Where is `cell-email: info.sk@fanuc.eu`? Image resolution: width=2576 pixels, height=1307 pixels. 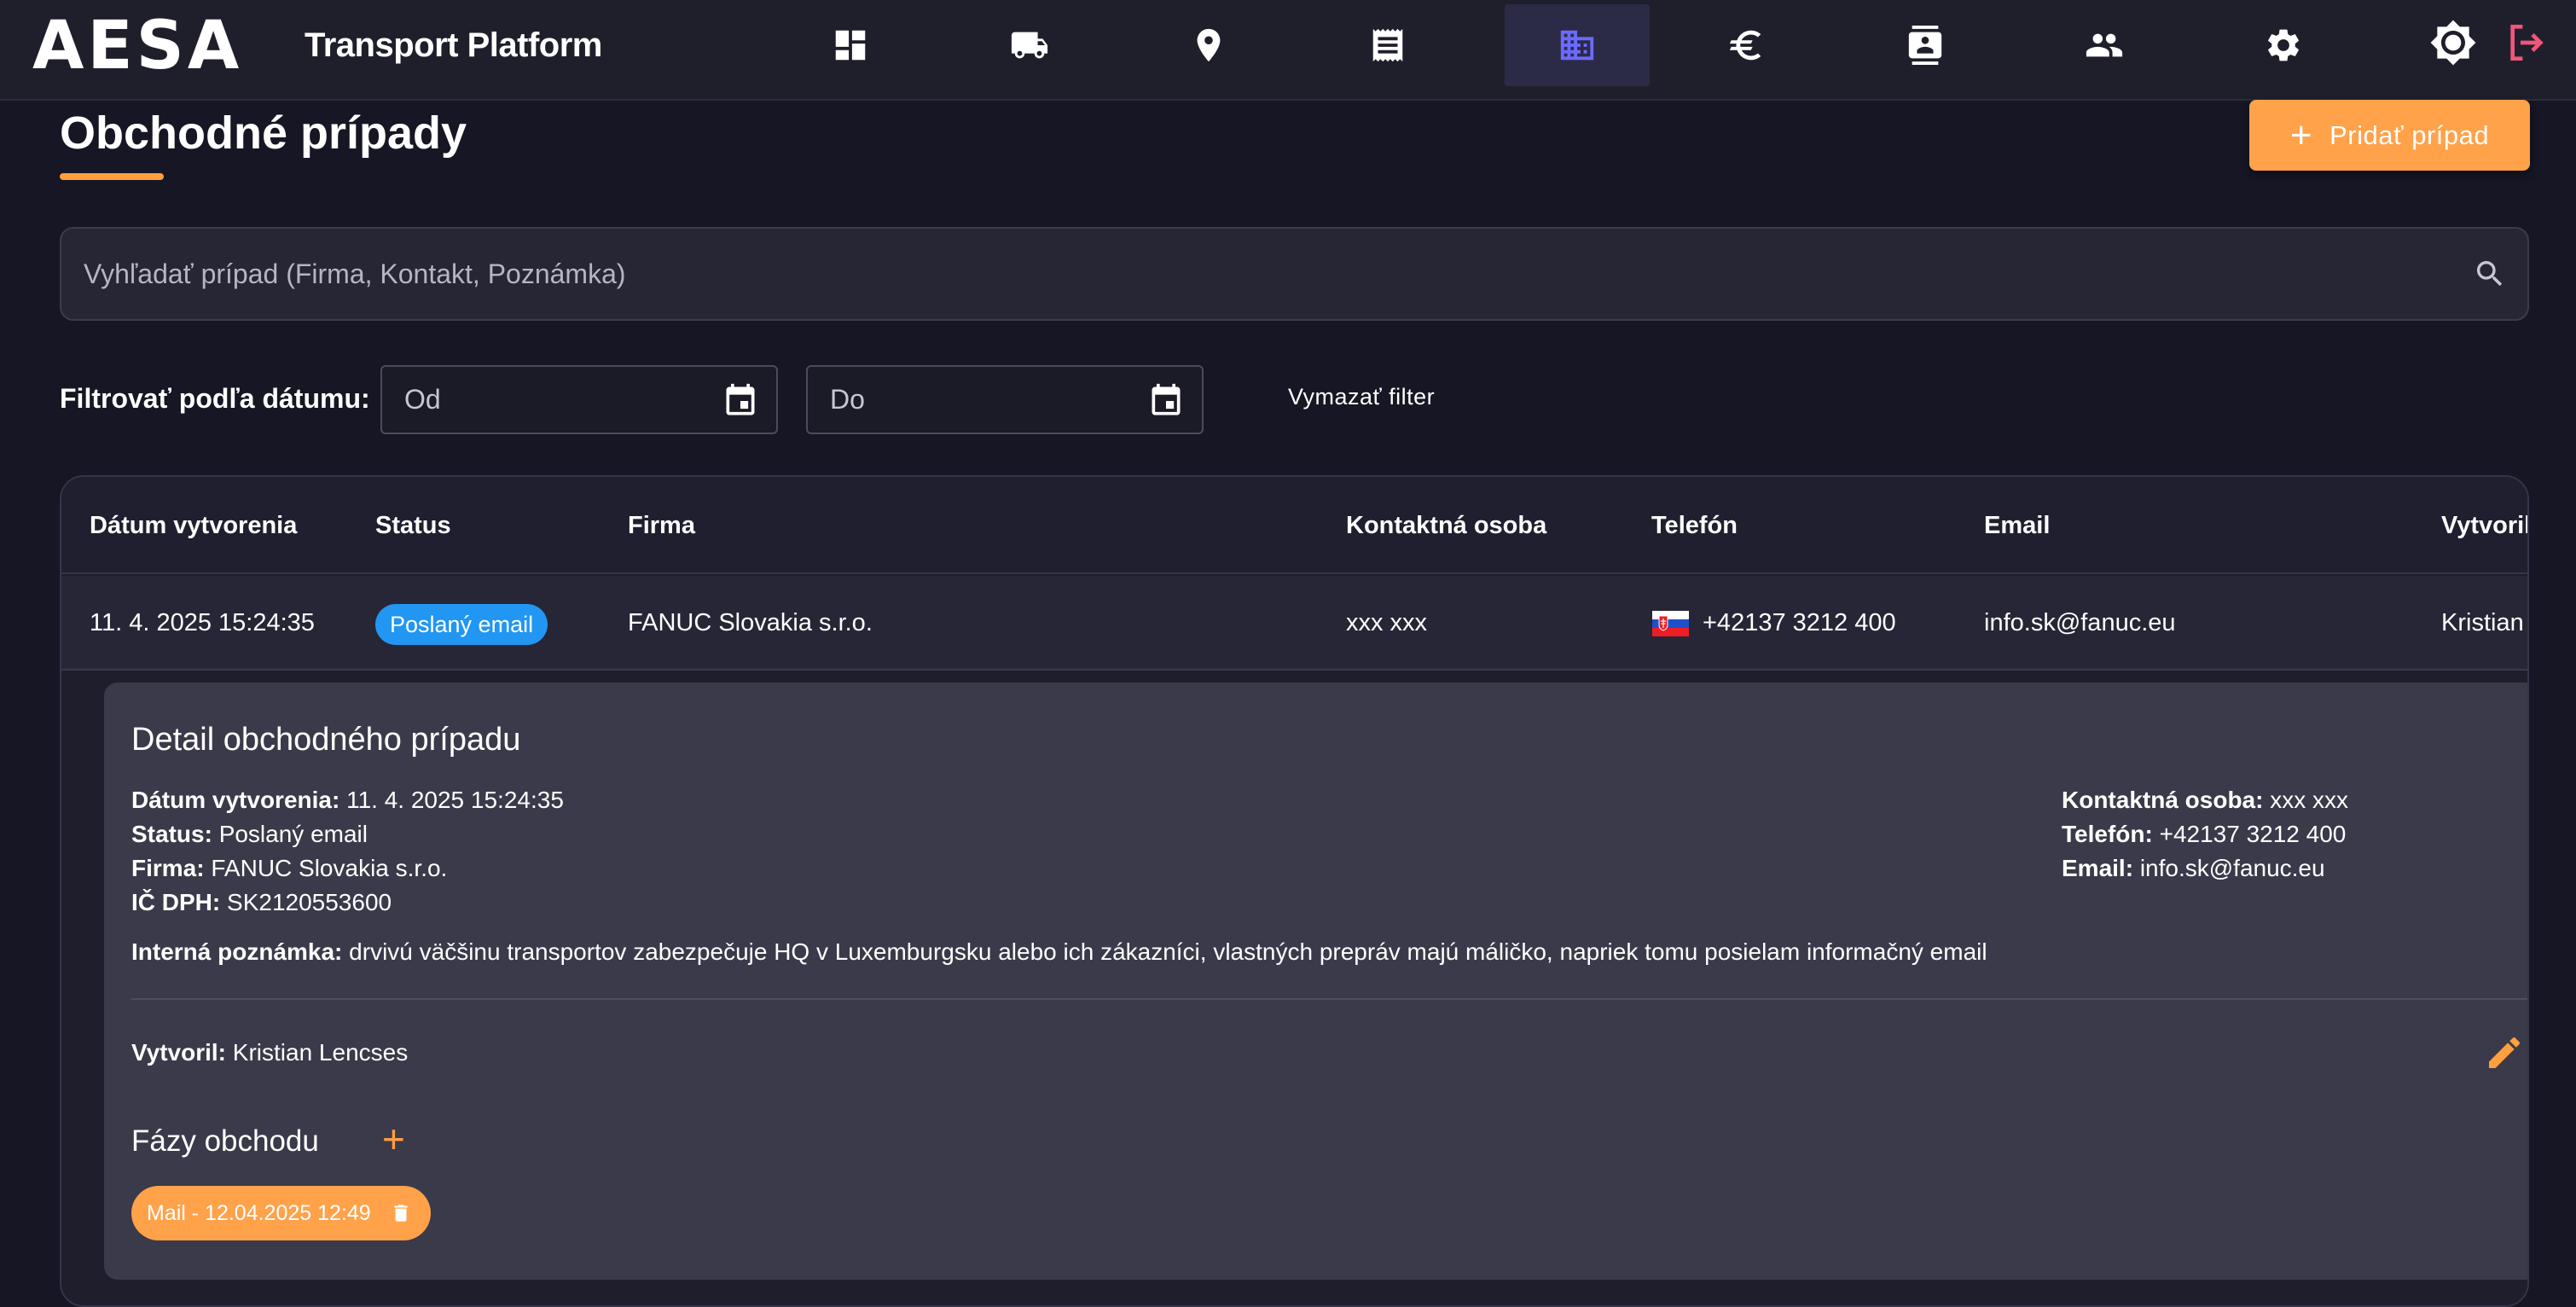
cell-email: info.sk@fanuc.eu is located at coordinates (2080, 622).